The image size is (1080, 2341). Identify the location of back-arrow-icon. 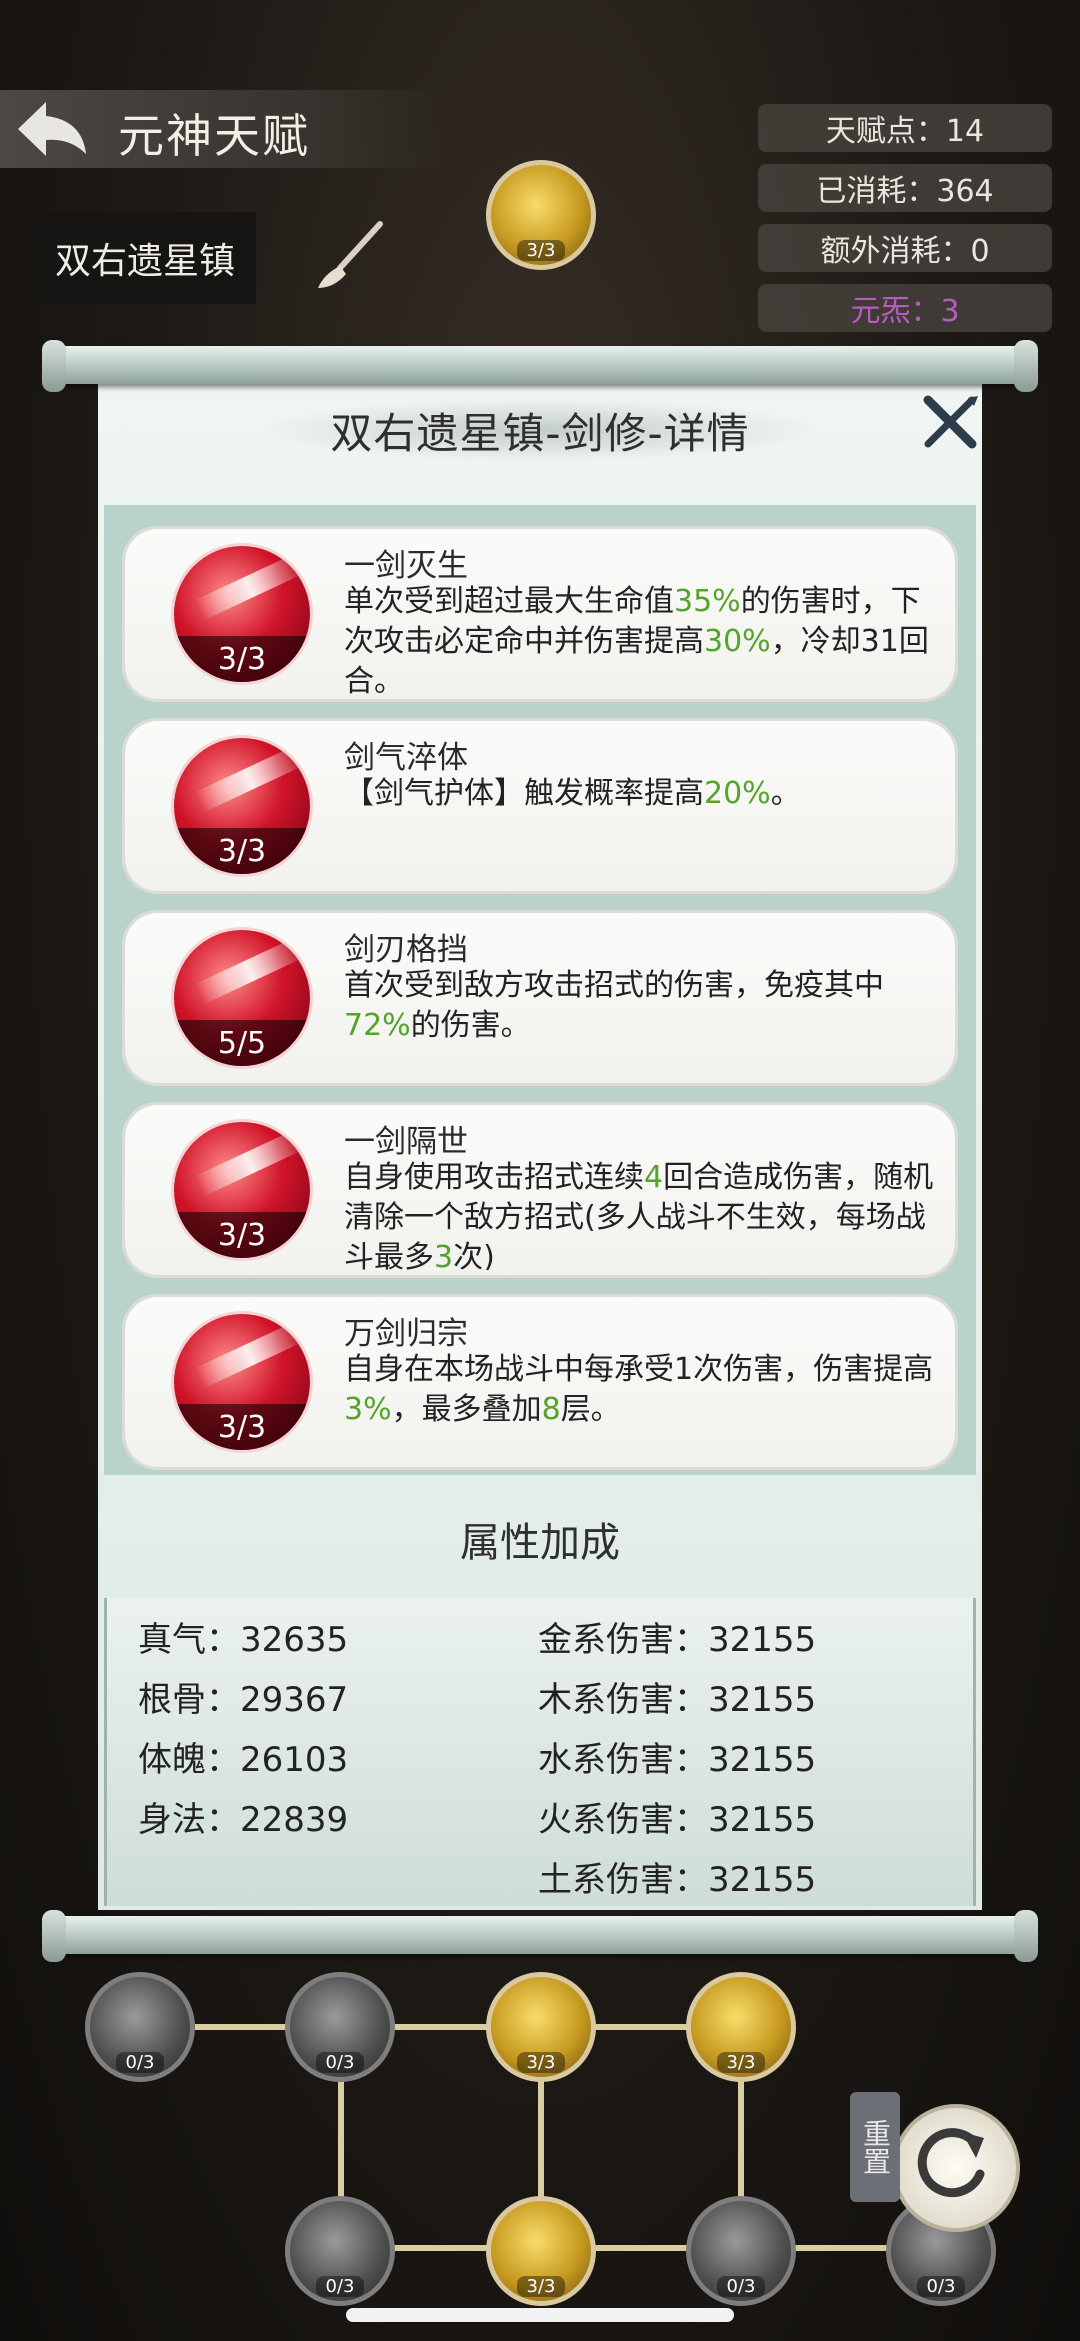
(52, 129).